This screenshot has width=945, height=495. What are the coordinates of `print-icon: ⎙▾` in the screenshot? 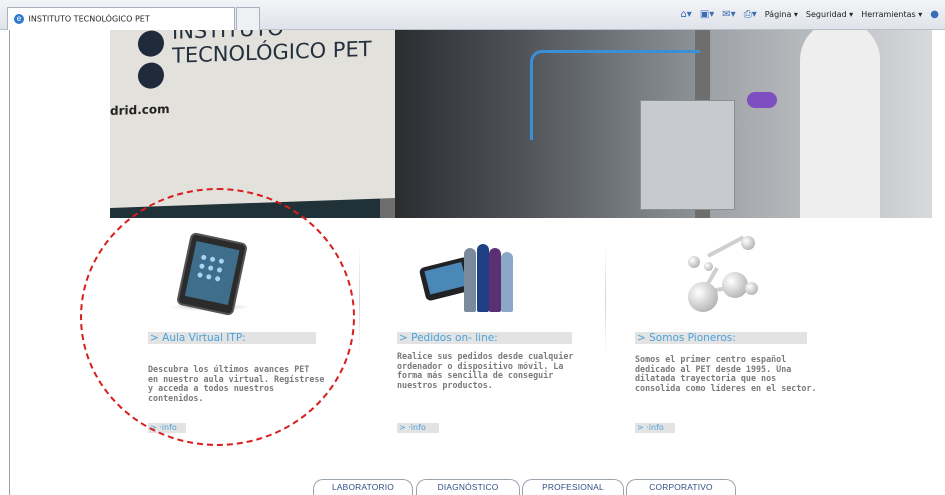 It's located at (750, 14).